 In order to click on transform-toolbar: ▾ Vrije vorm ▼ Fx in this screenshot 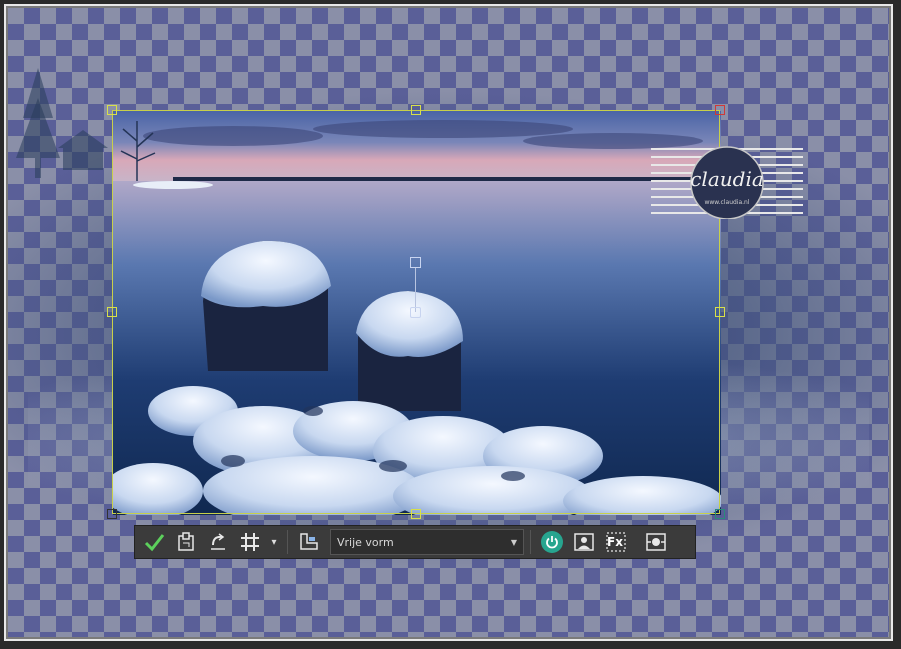, I will do `click(415, 542)`.